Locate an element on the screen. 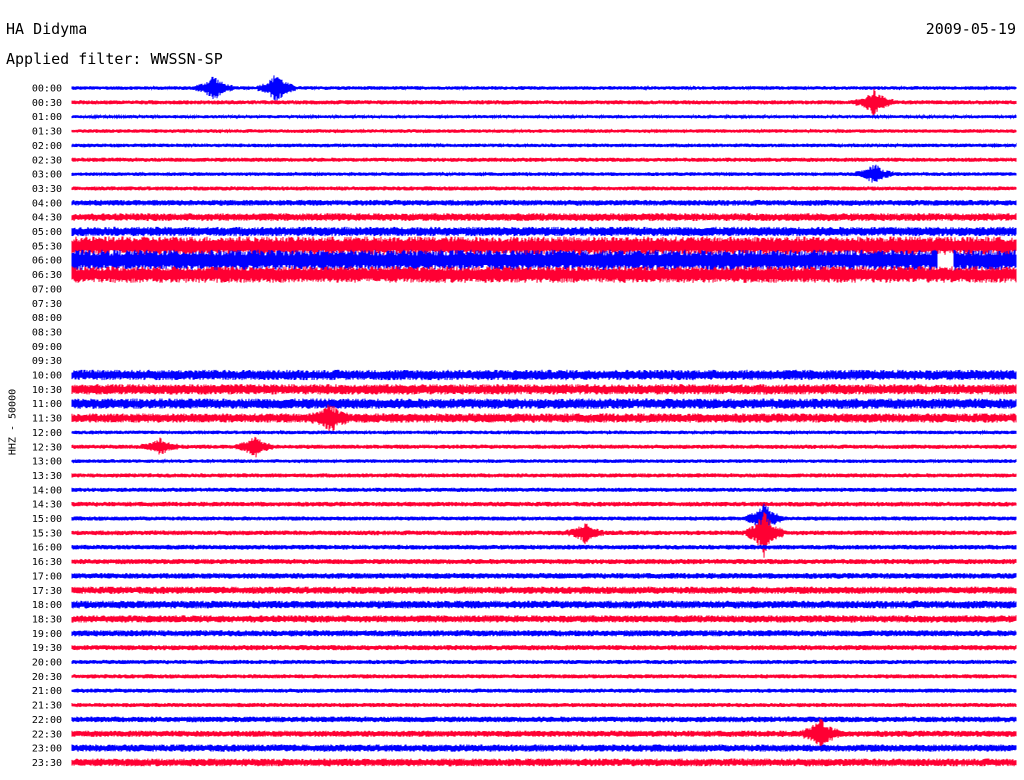  row-time-label: 11:00 is located at coordinates (47, 404).